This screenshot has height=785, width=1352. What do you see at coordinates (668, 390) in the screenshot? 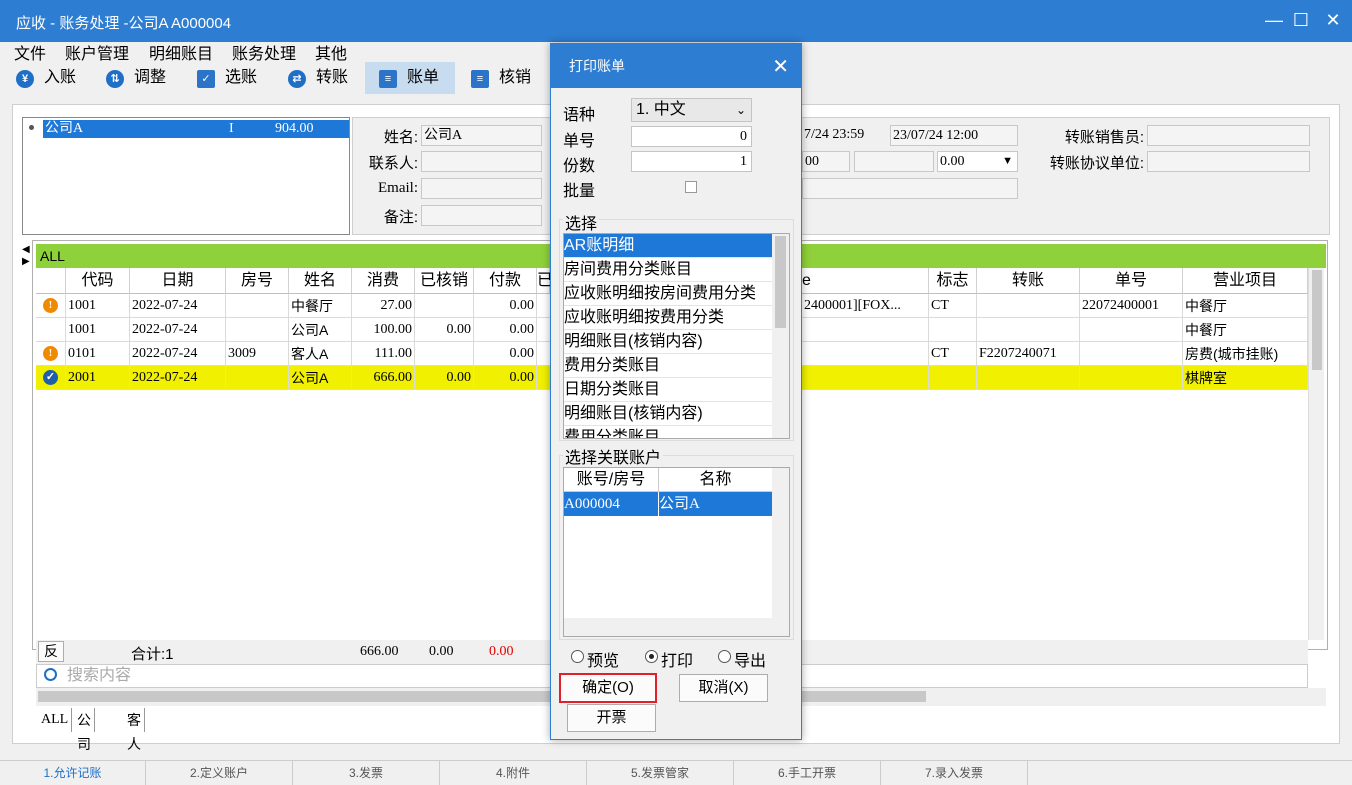
I see `report-list-item: 日期分类账目` at bounding box center [668, 390].